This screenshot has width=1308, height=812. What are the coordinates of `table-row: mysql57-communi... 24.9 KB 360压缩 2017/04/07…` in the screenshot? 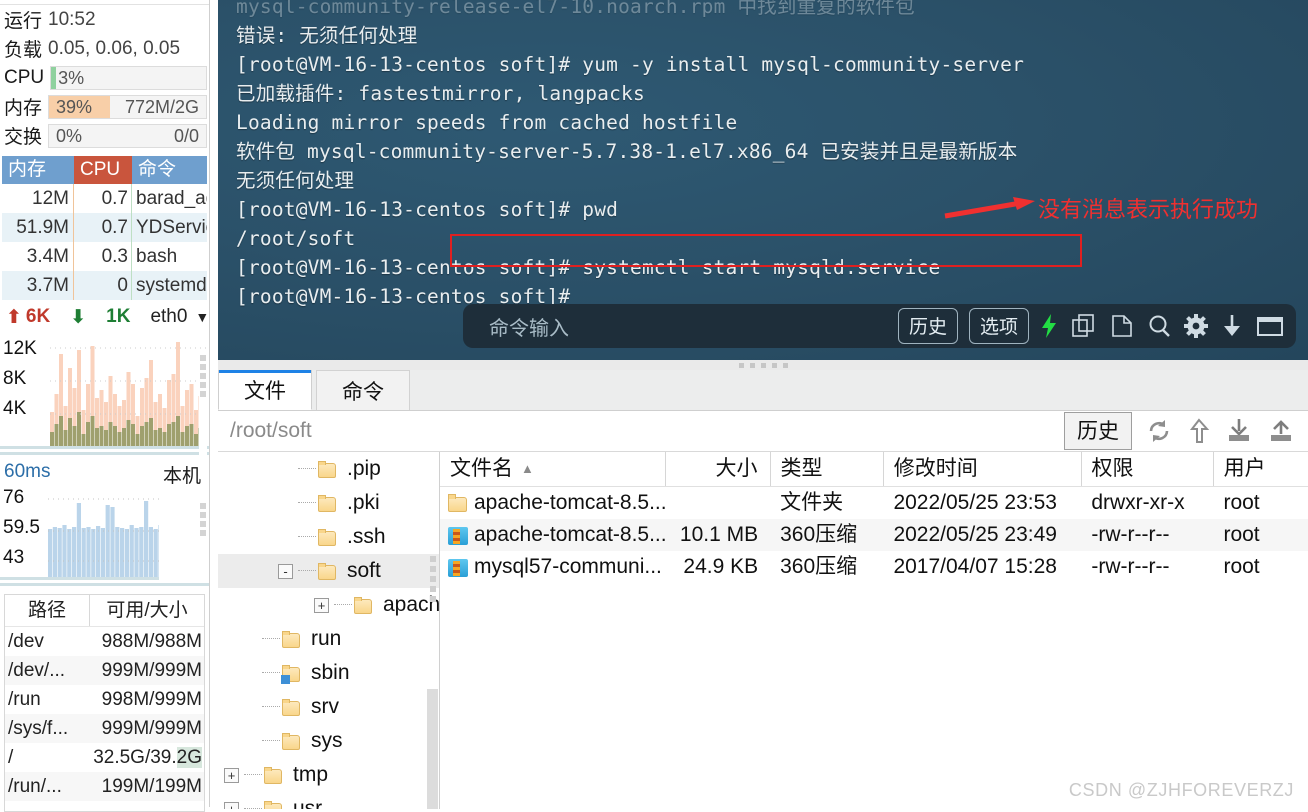 It's located at (874, 567).